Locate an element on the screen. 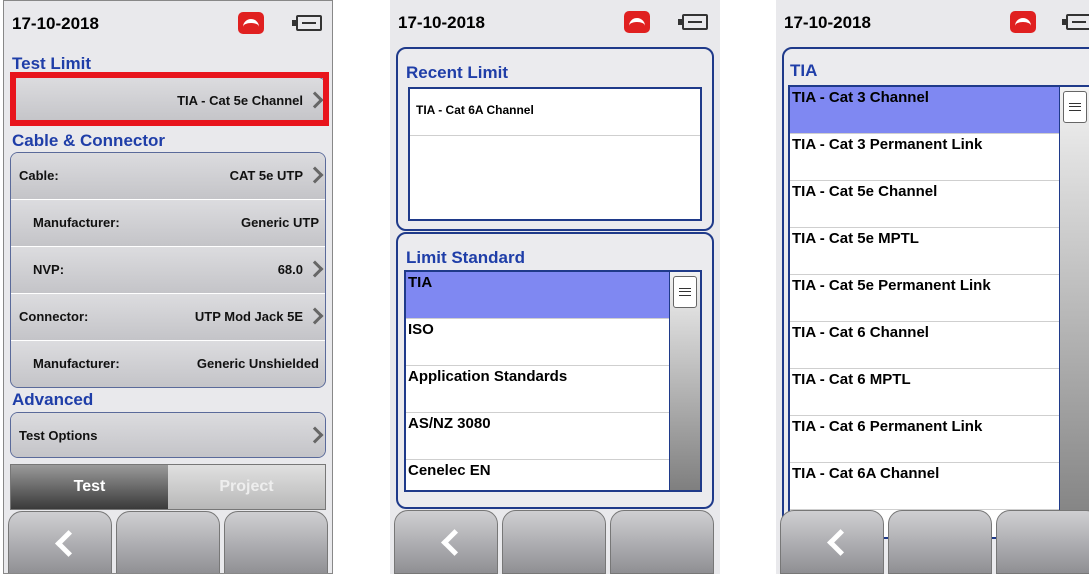 Image resolution: width=1089 pixels, height=574 pixels. cable-manufacturer-value: Generic UTP is located at coordinates (279, 222).